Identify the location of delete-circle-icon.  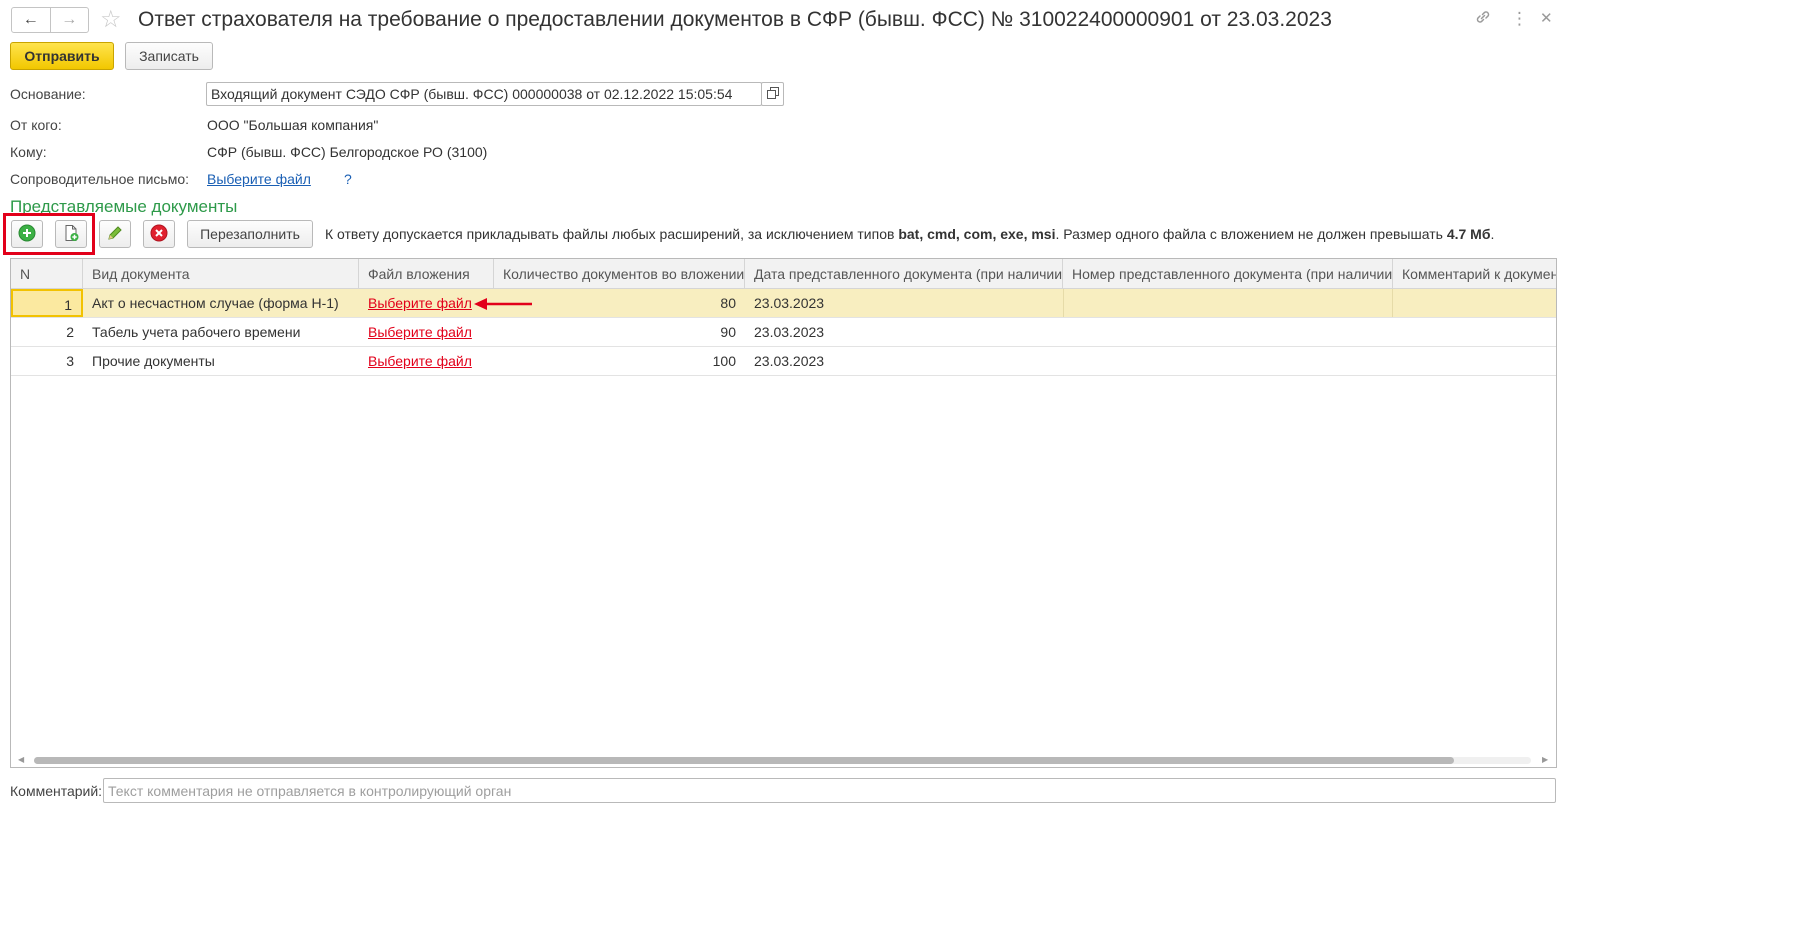
(159, 234).